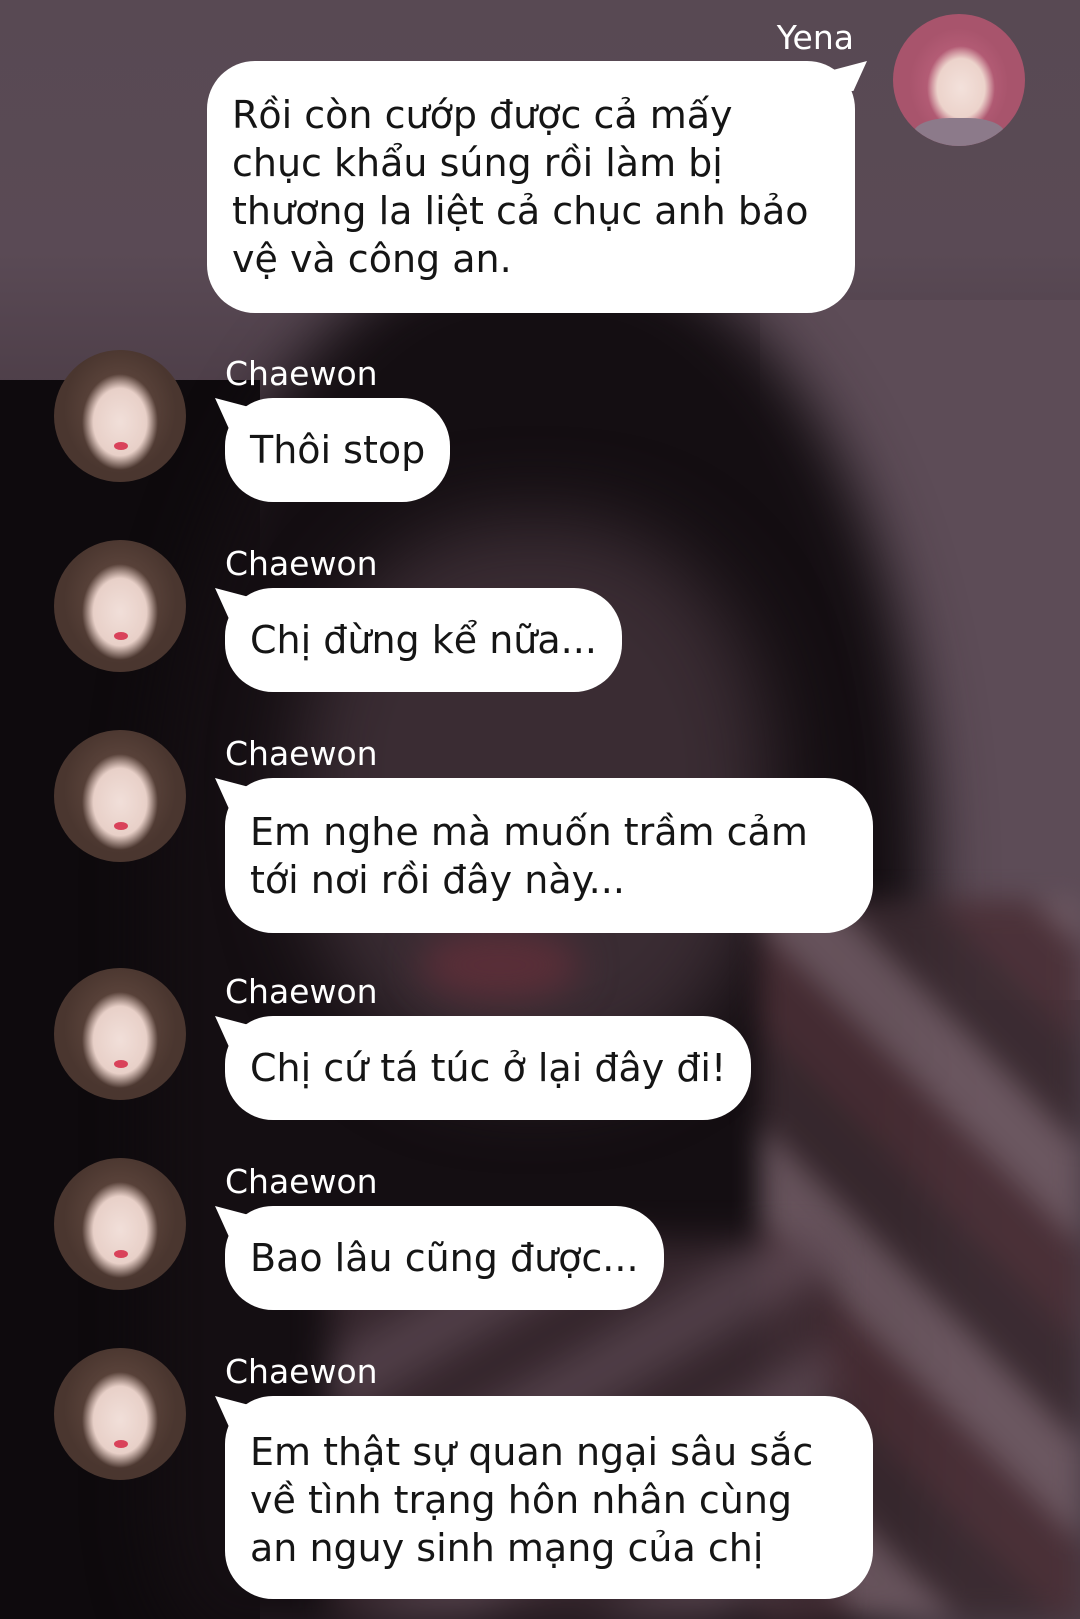 The image size is (1080, 1619). What do you see at coordinates (815, 37) in the screenshot?
I see `sender-name: Yena` at bounding box center [815, 37].